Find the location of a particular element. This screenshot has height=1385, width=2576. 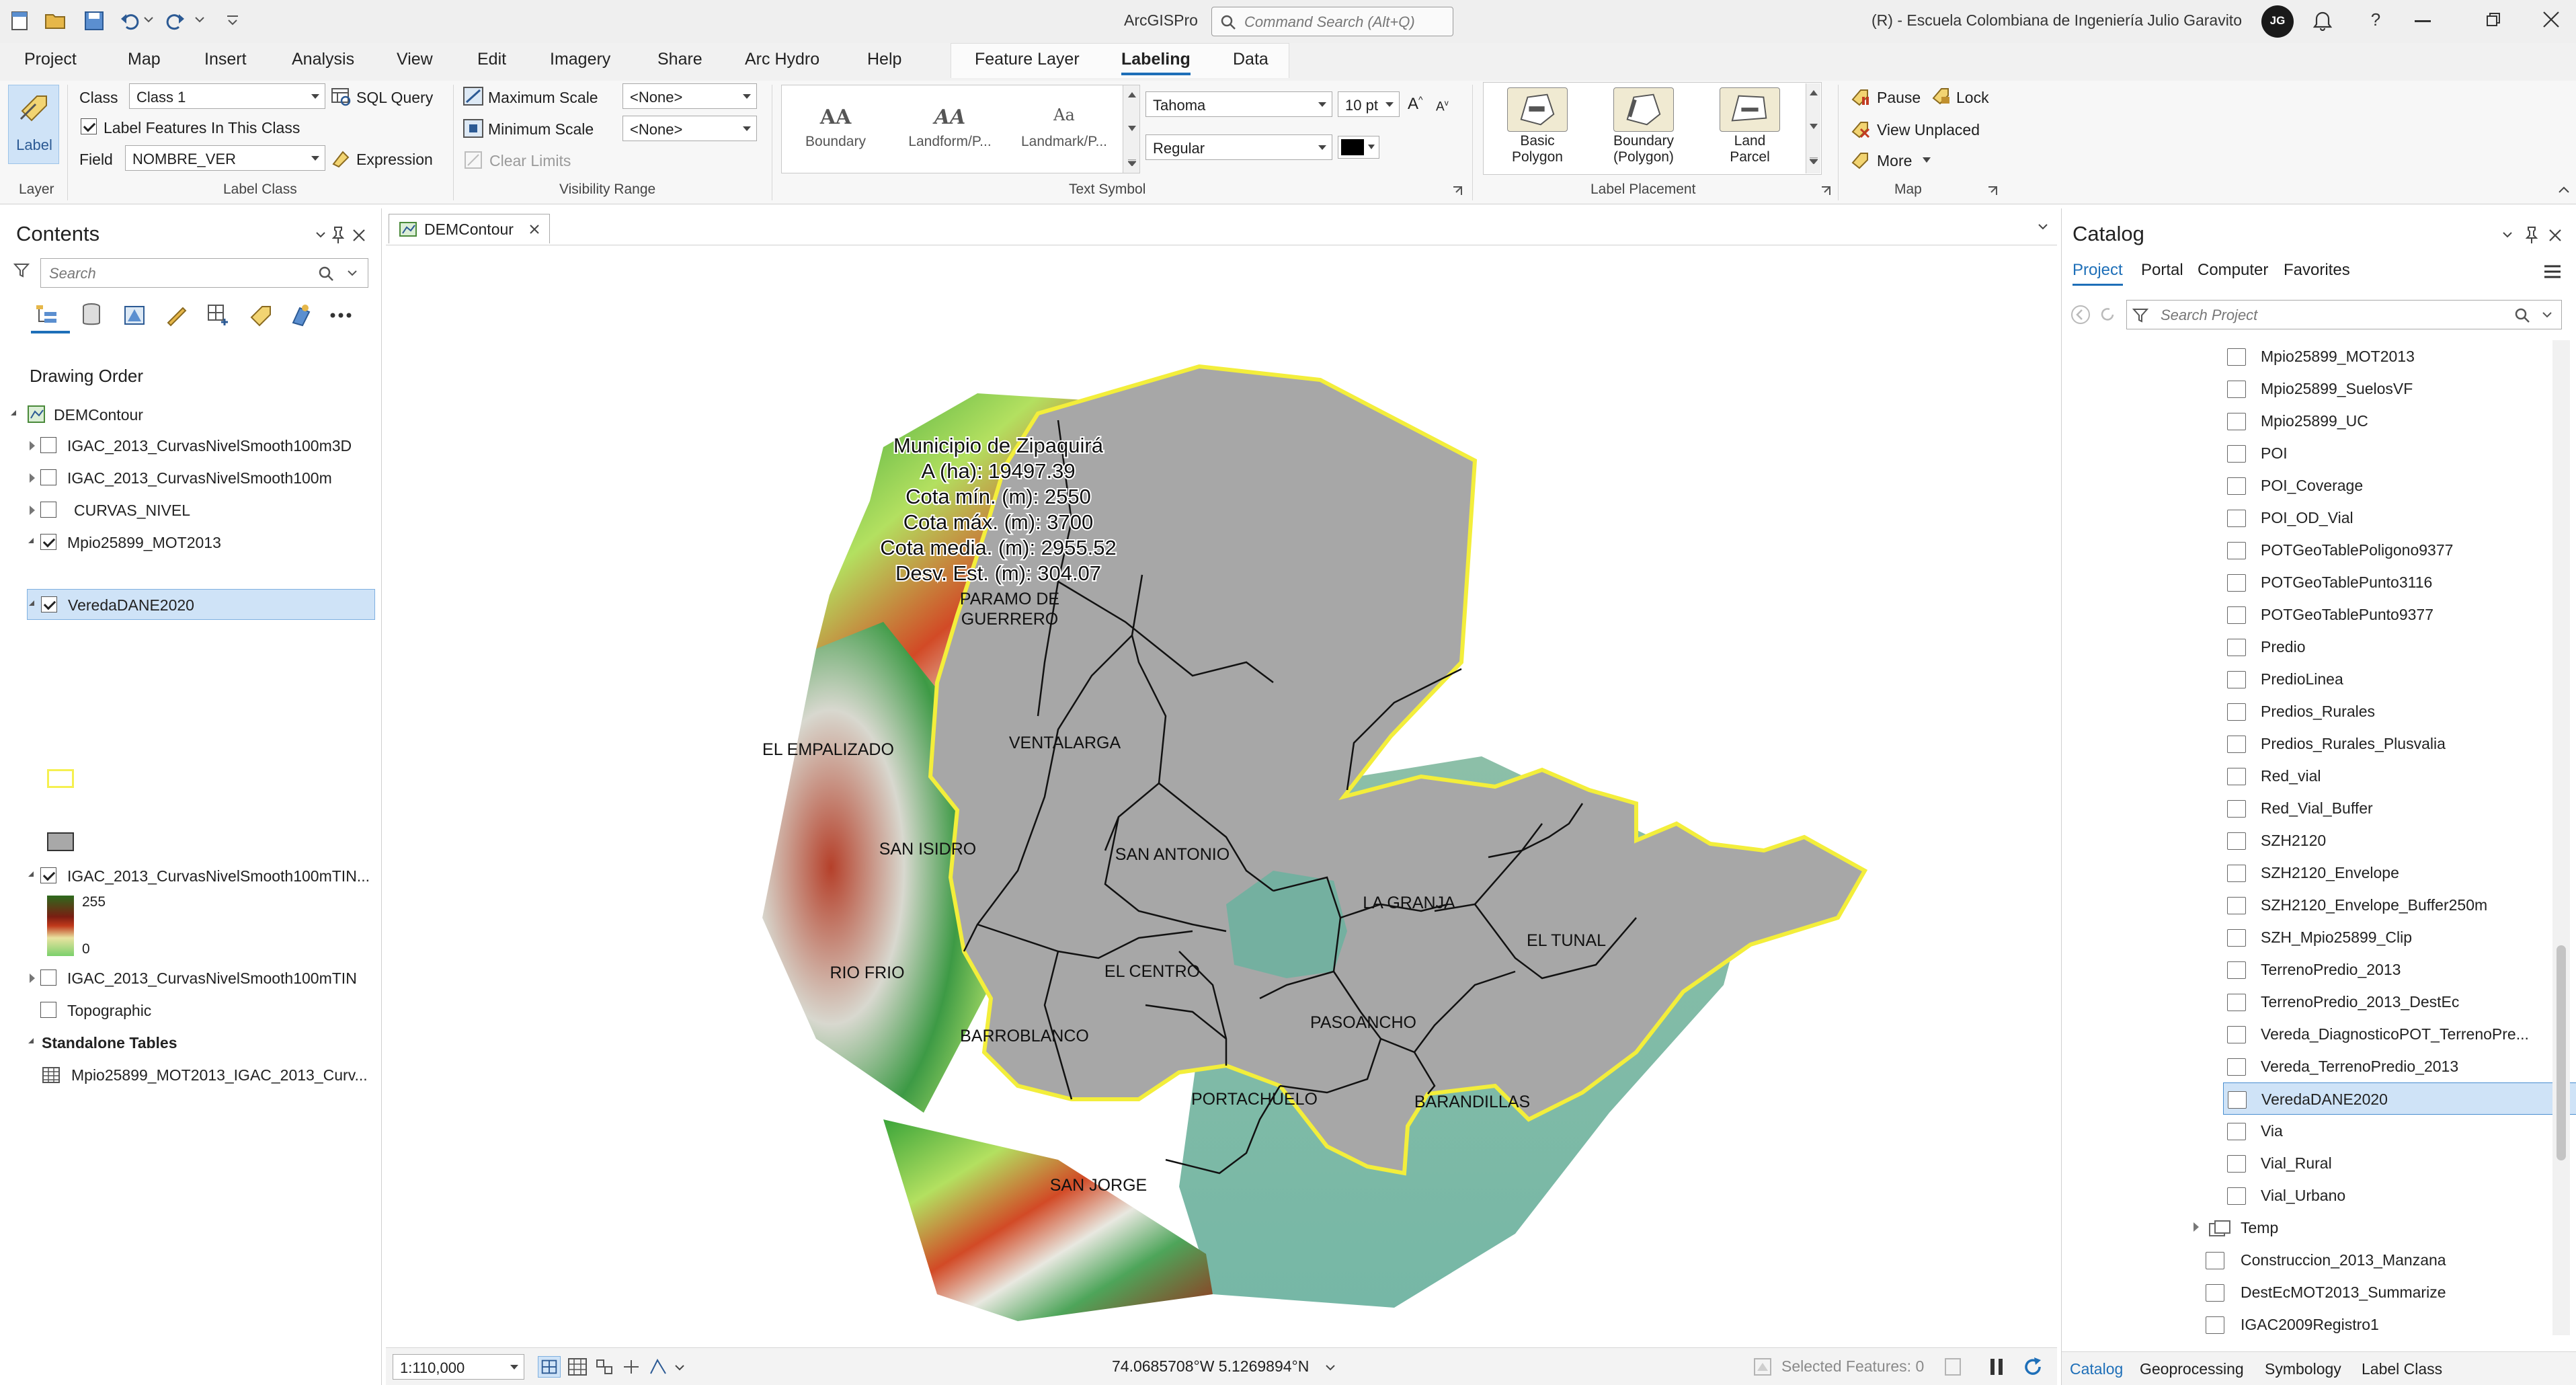

decrease-font-size-icon: Av is located at coordinates (1442, 106).